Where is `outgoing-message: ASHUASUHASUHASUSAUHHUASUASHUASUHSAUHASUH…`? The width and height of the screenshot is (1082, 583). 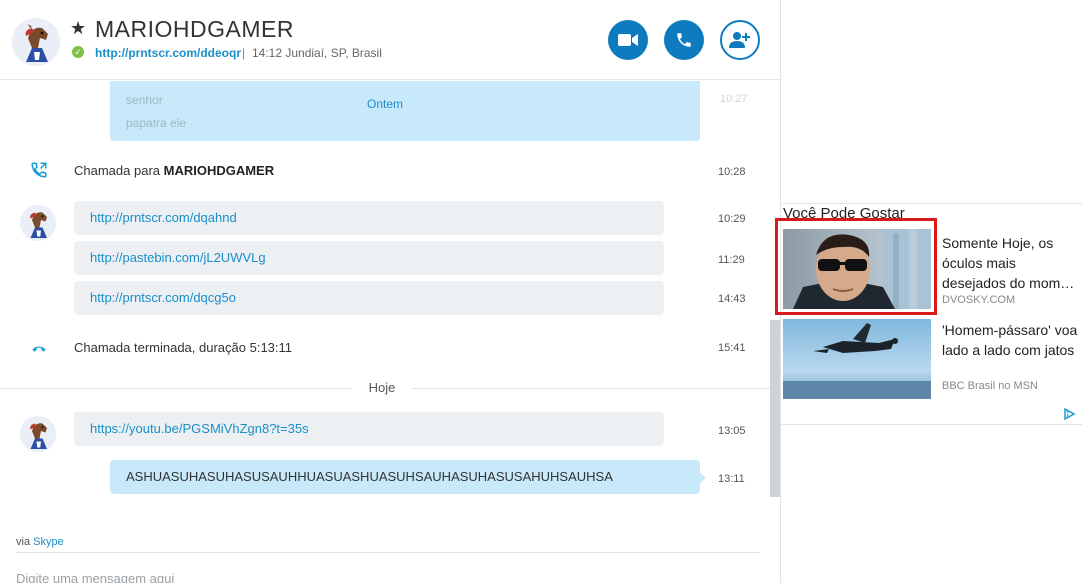
outgoing-message: ASHUASUHASUHASUSAUHHUASUASHUASUHSAUHASUH… is located at coordinates (408, 477).